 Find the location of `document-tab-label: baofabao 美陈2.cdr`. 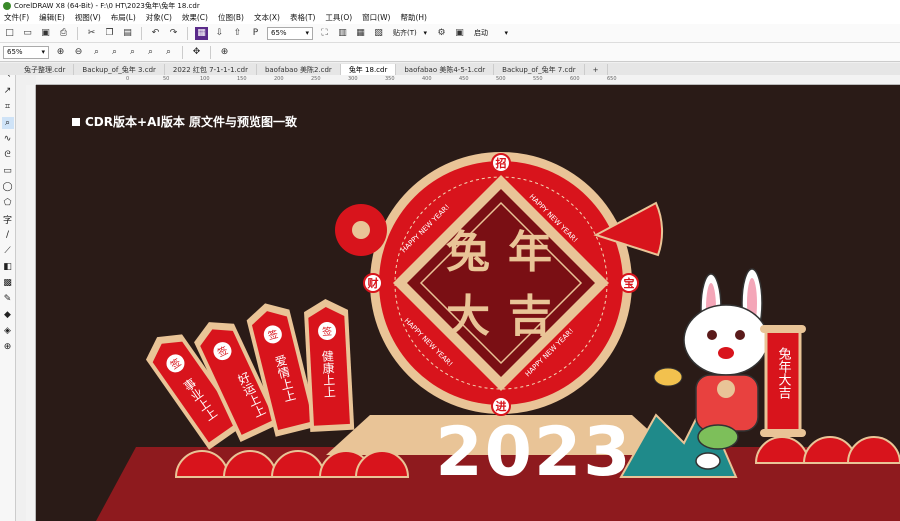

document-tab-label: baofabao 美陈2.cdr is located at coordinates (298, 69).